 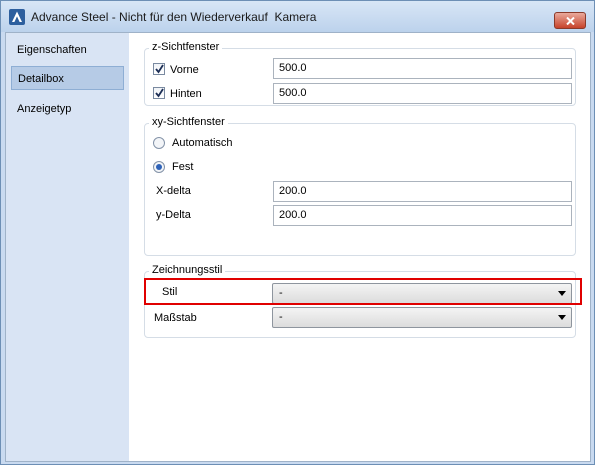 I want to click on sidebar-item-anzeigetyp: Anzeigetyp, so click(x=67, y=109).